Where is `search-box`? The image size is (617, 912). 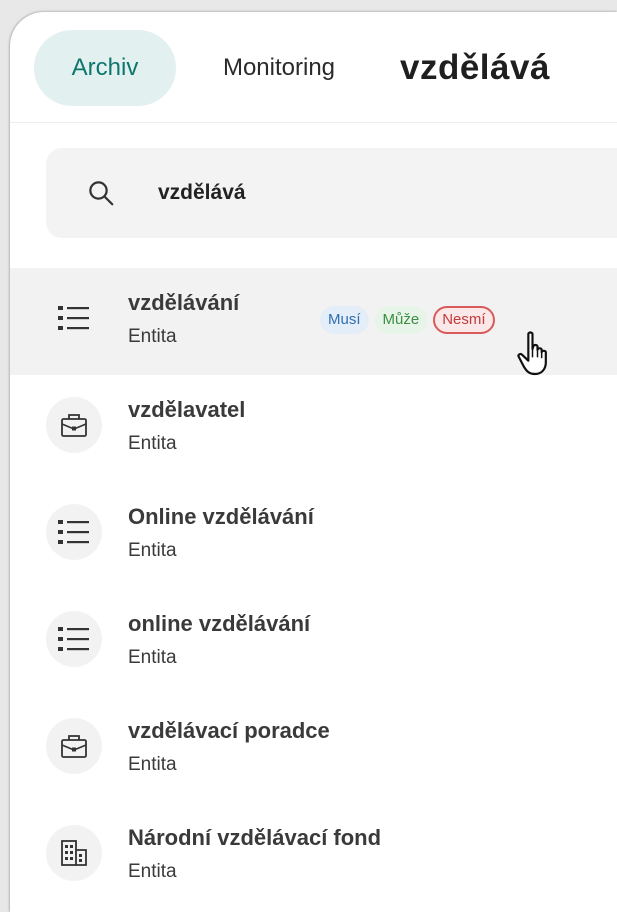 search-box is located at coordinates (331, 193).